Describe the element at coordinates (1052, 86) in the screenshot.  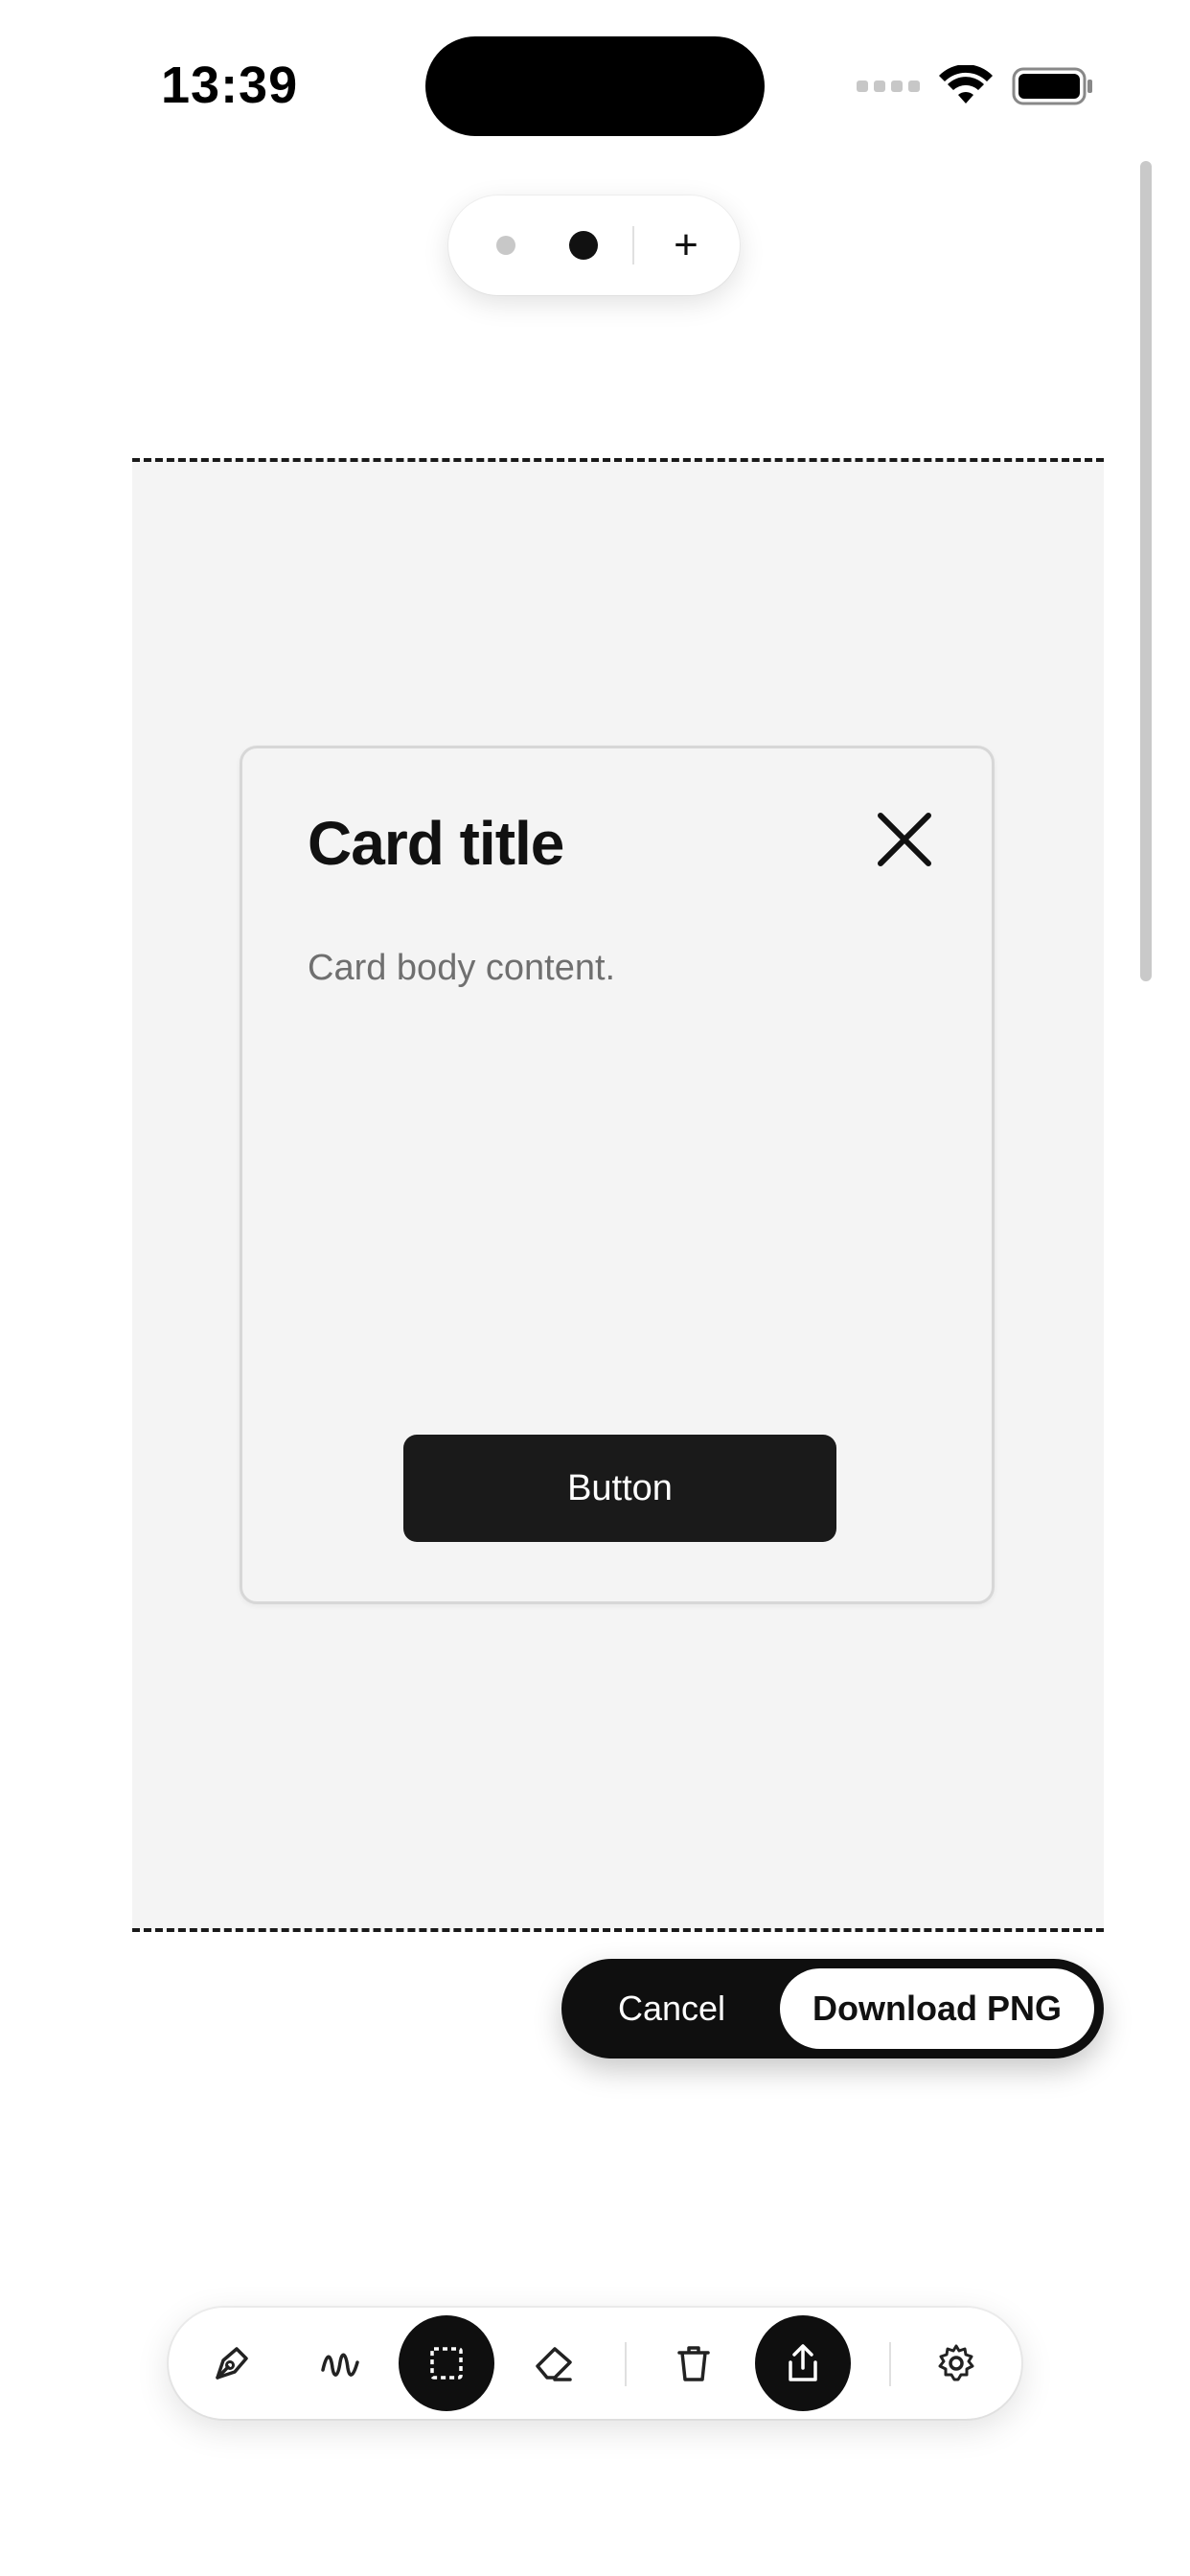
I see `battery-icon` at that location.